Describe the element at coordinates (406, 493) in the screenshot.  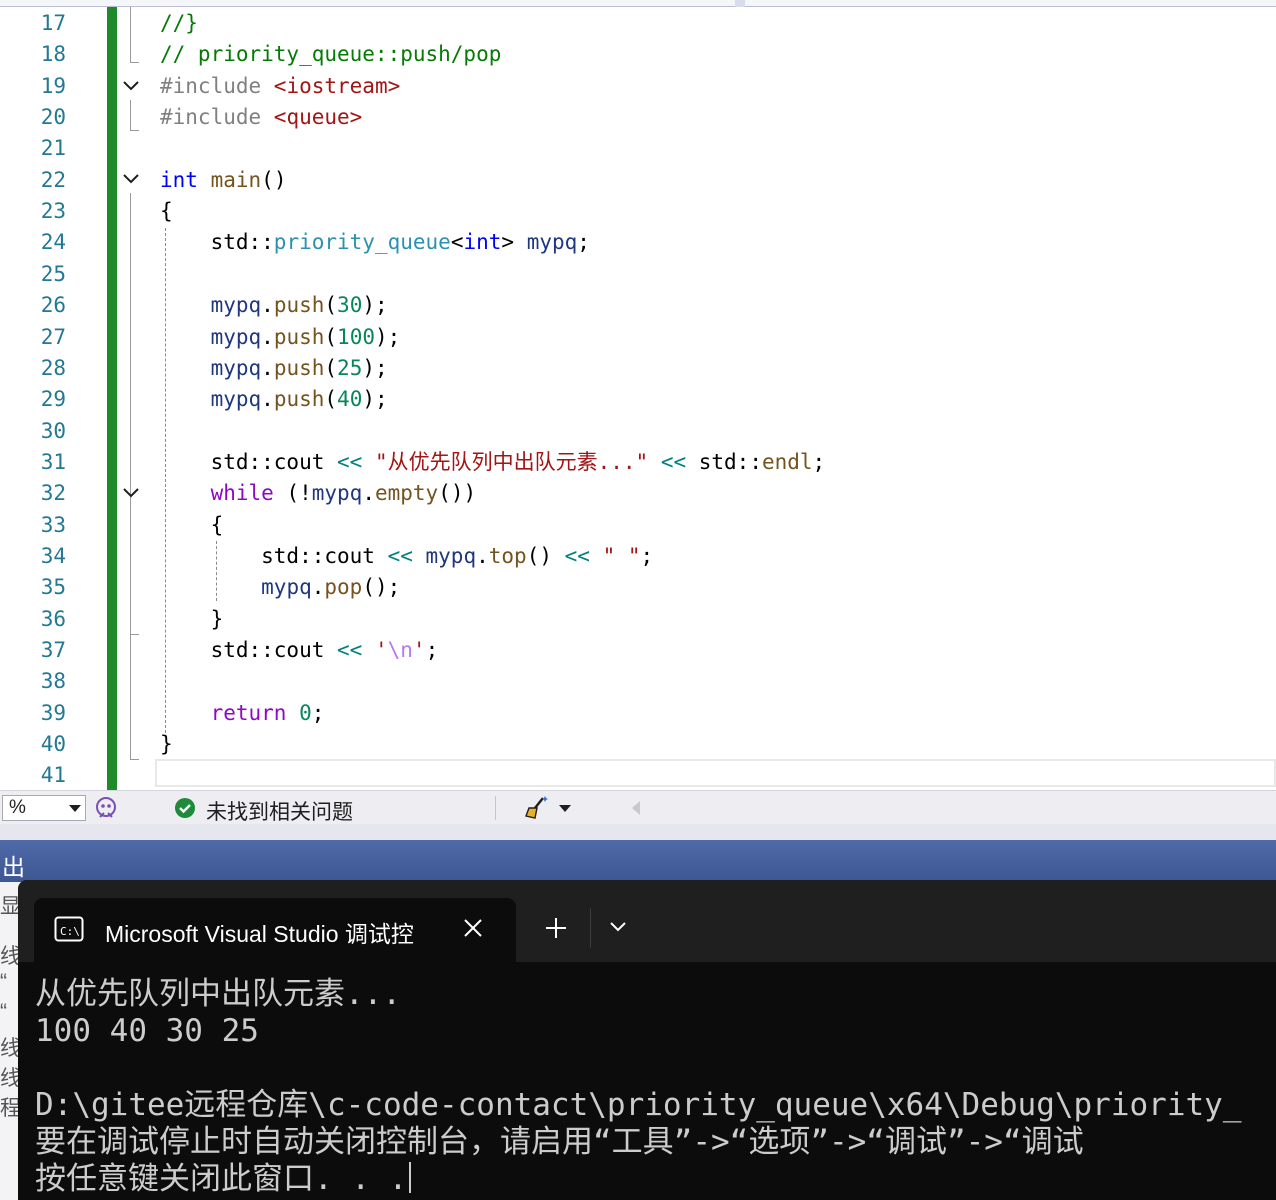
I see `code-token: empty` at that location.